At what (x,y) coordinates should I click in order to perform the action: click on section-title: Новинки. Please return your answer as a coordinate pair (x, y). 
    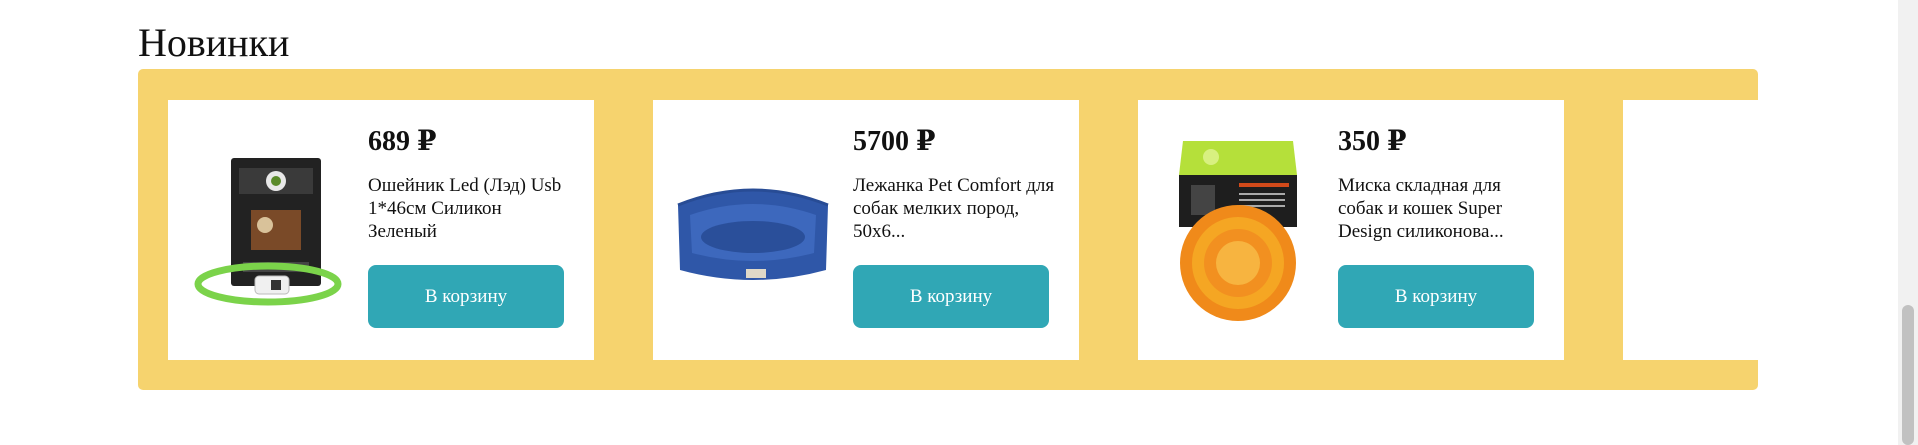
    Looking at the image, I should click on (214, 42).